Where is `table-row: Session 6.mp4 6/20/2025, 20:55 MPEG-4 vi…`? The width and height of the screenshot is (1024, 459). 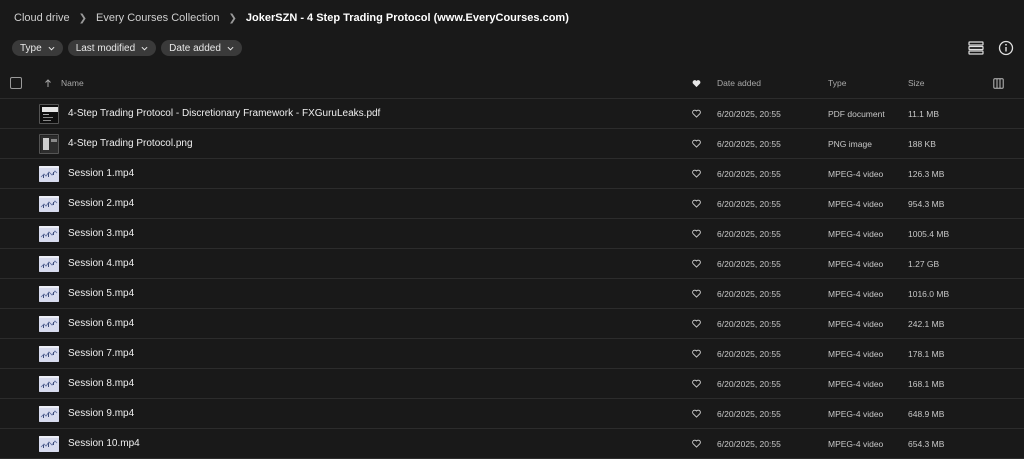
table-row: Session 6.mp4 6/20/2025, 20:55 MPEG-4 vi… is located at coordinates (512, 324).